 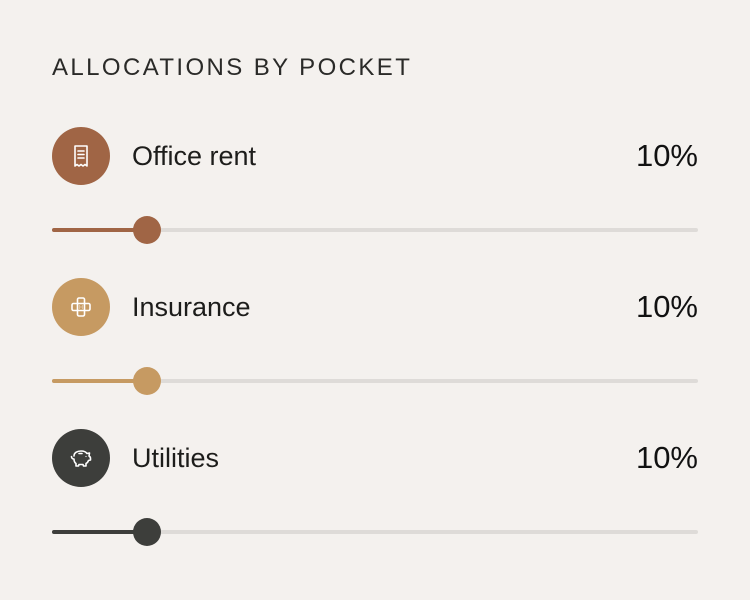 What do you see at coordinates (191, 307) in the screenshot?
I see `pocket-name: Insurance` at bounding box center [191, 307].